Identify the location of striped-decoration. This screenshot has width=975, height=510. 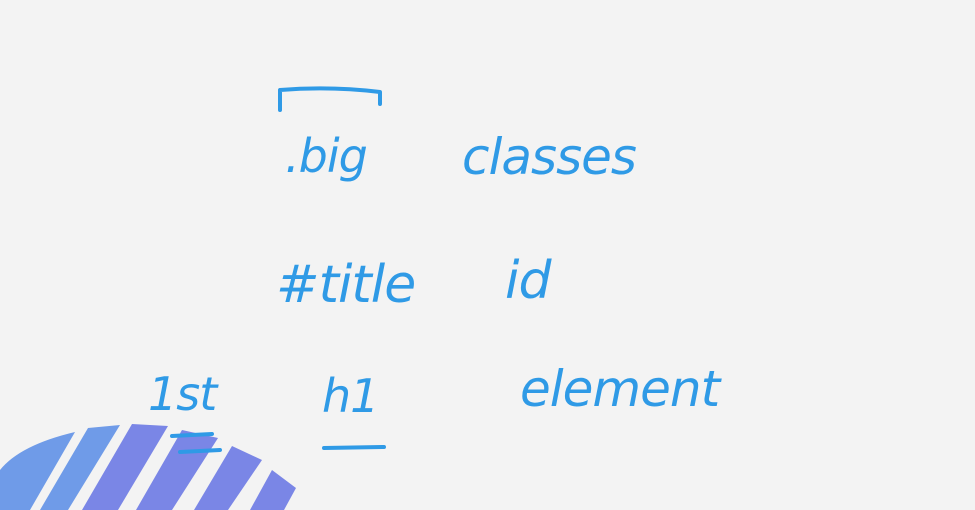
(148, 467).